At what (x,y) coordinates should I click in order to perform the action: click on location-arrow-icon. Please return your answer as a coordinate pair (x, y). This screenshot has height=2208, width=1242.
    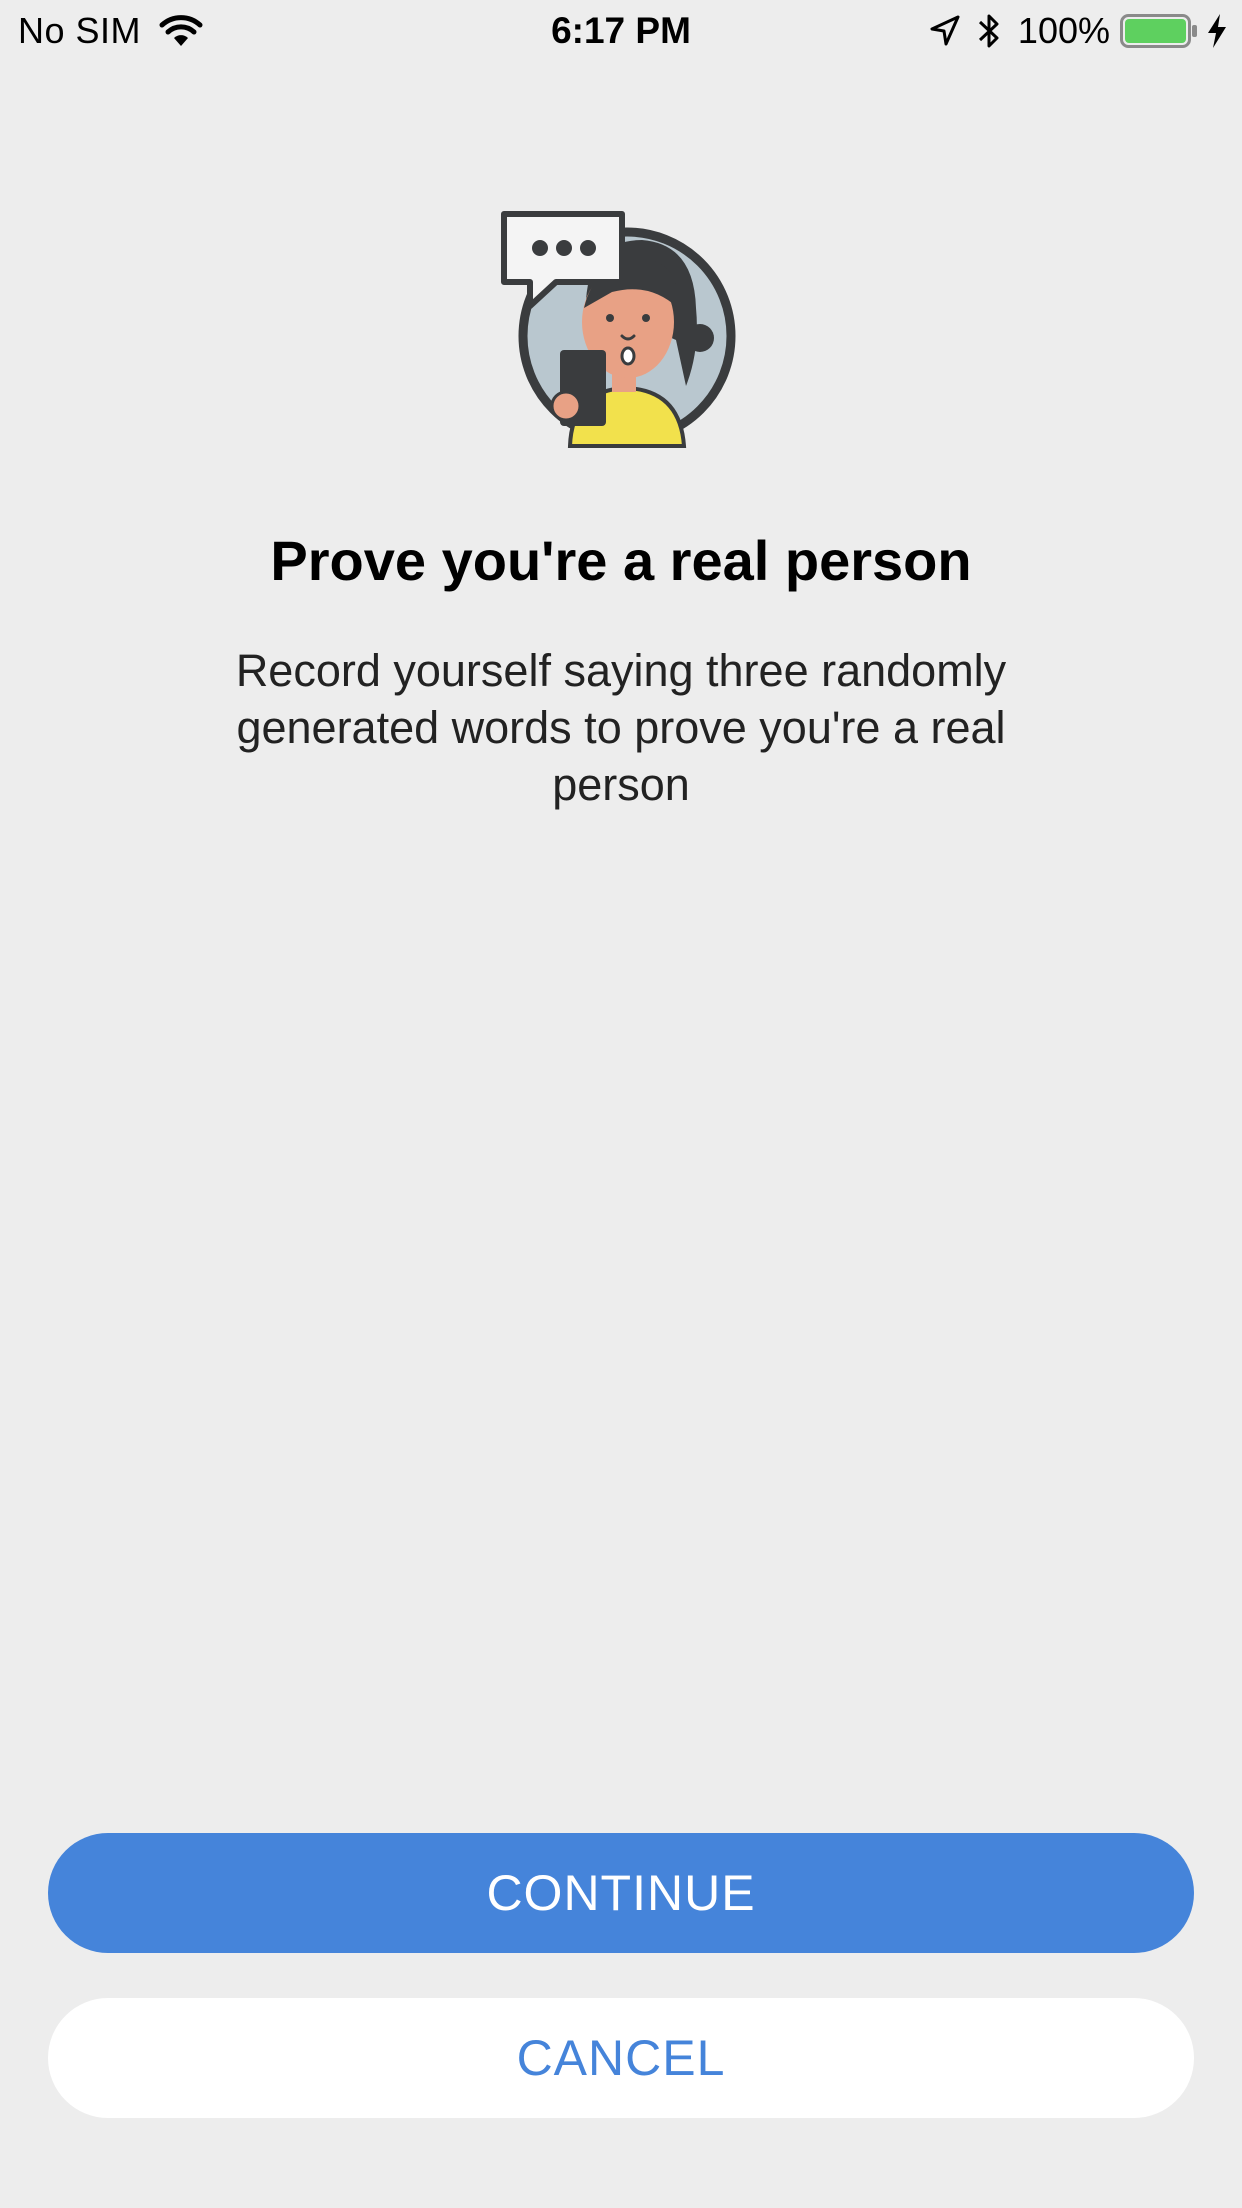
    Looking at the image, I should click on (945, 30).